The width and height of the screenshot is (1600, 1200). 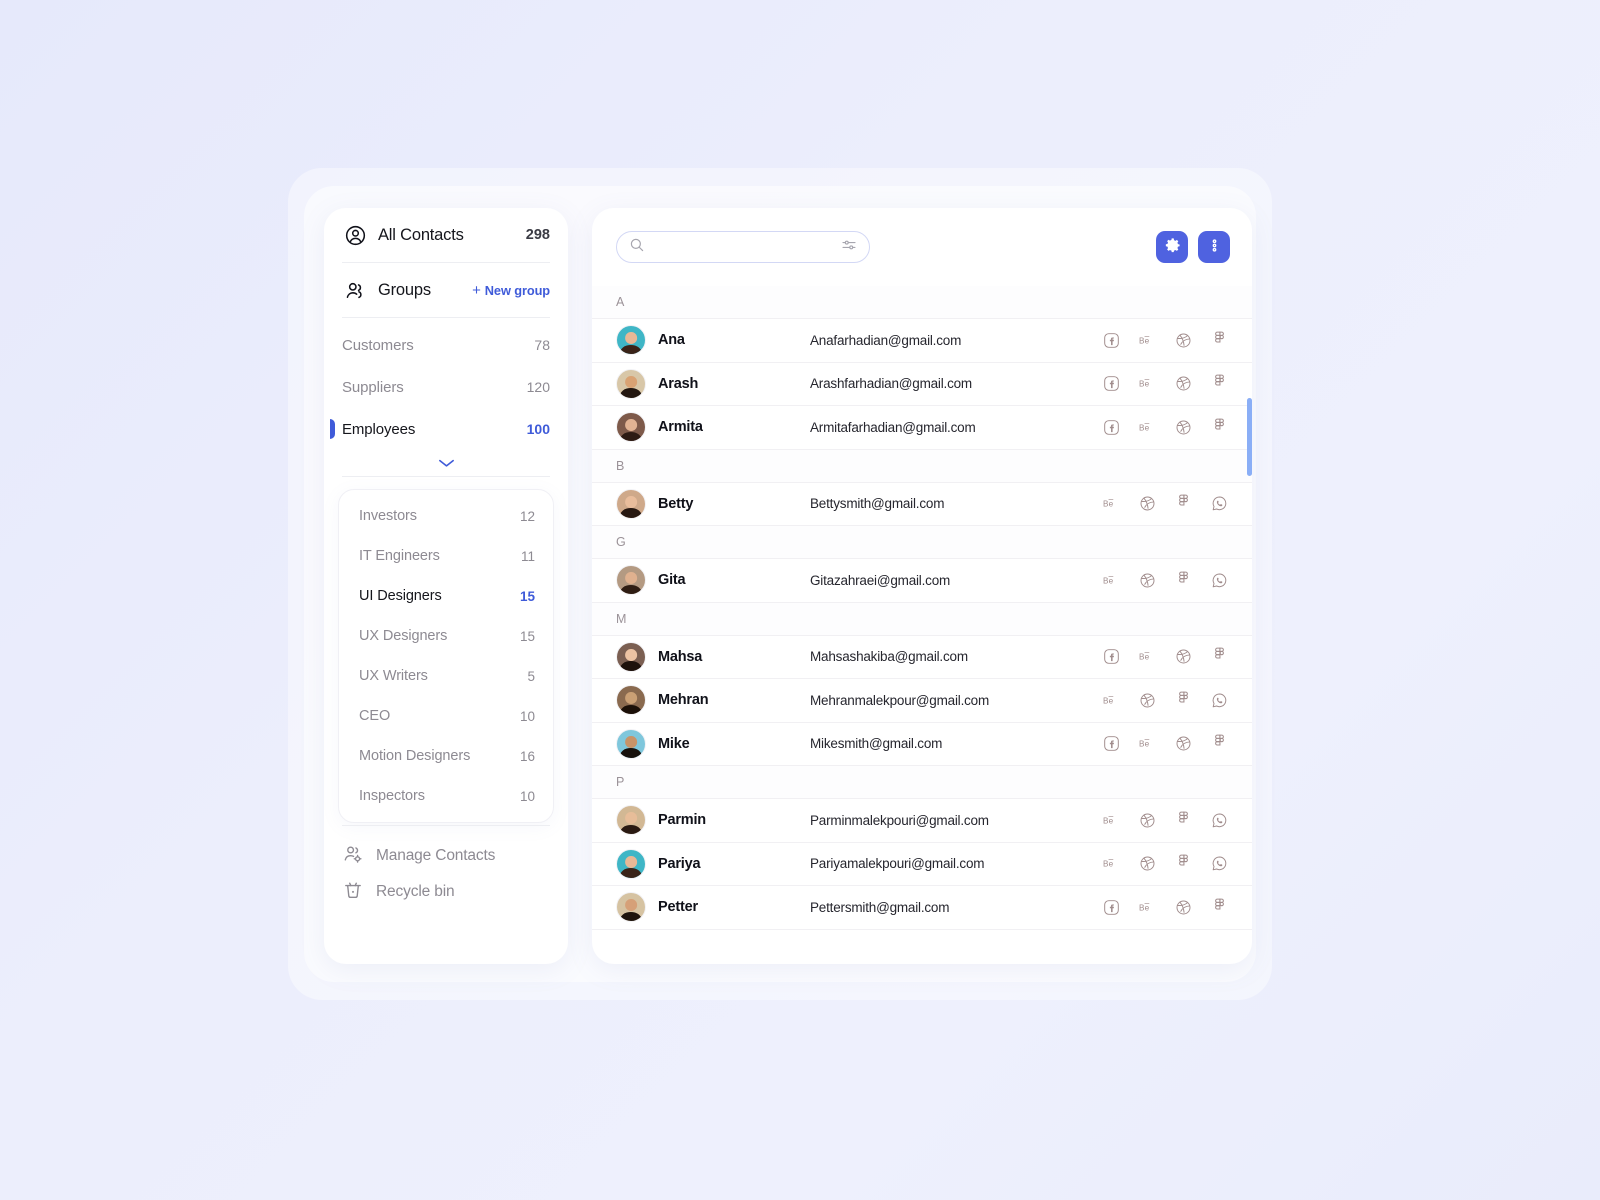 I want to click on contact-row: Parmin Parminmalekpouri@gmail.com Be, so click(x=922, y=821).